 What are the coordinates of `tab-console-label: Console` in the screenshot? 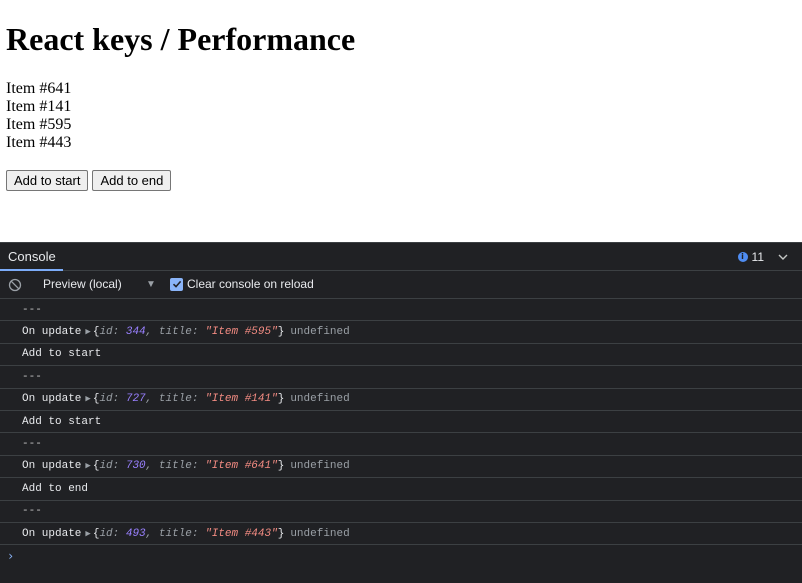 It's located at (32, 256).